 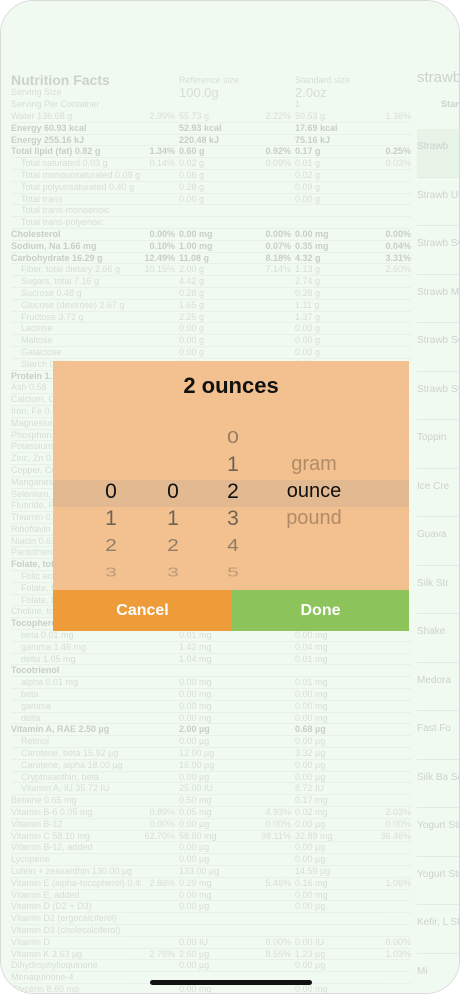 I want to click on nutrient-cell-c1: 2.76%, so click(x=162, y=953).